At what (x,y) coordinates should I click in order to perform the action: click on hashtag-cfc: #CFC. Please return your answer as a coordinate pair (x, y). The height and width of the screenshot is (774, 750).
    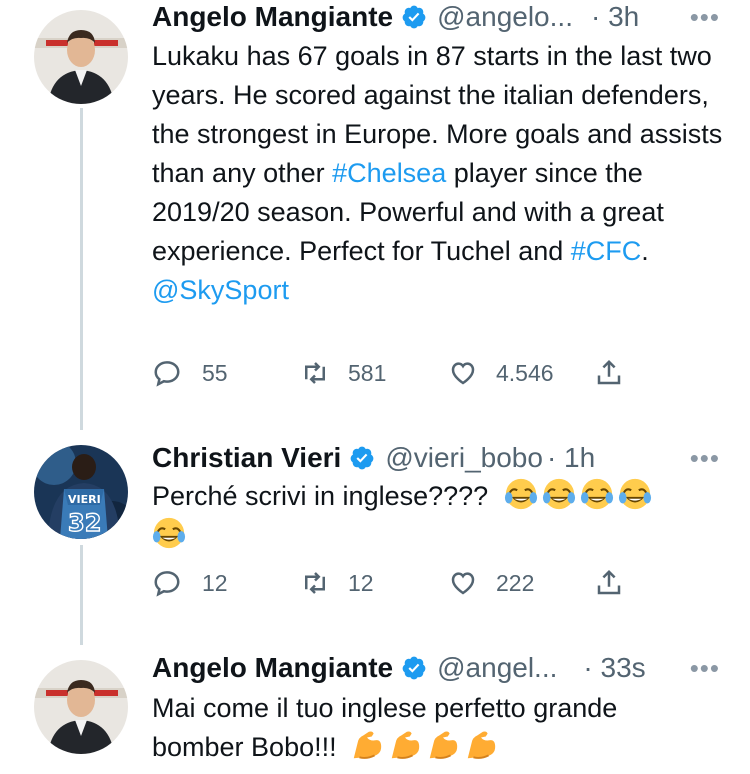
    Looking at the image, I should click on (606, 251).